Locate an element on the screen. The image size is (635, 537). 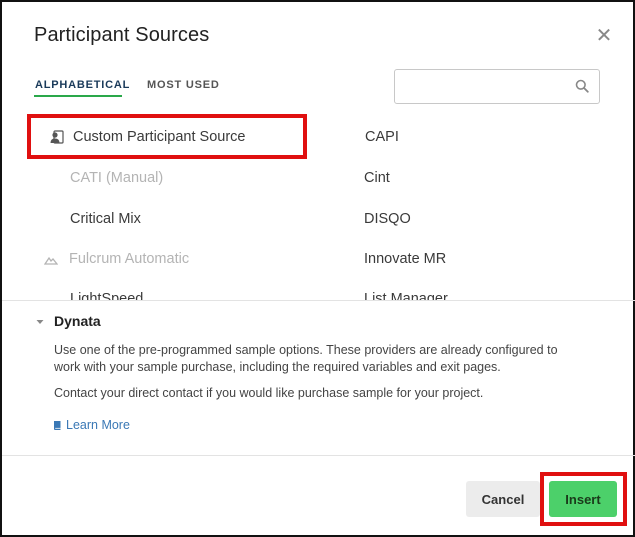
close-icon: ✕ is located at coordinates (604, 36).